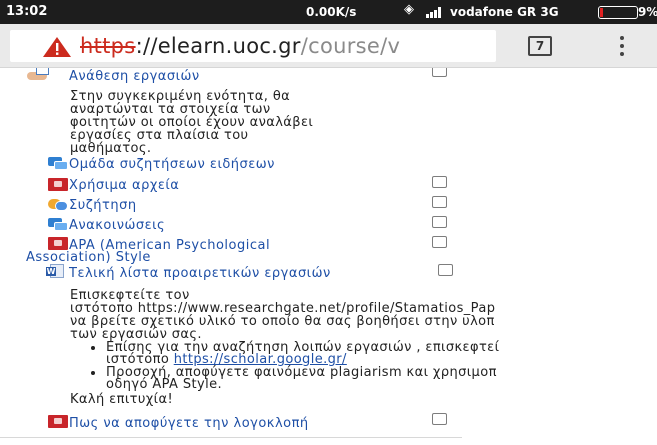  I want to click on tab-switcher-button: 7, so click(540, 46).